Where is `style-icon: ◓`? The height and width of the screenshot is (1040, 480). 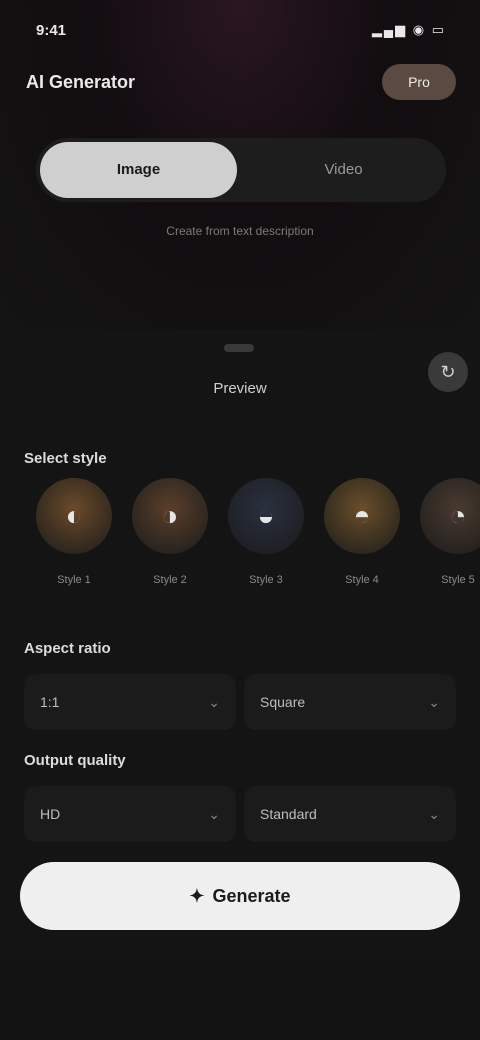
style-icon: ◓ is located at coordinates (362, 515).